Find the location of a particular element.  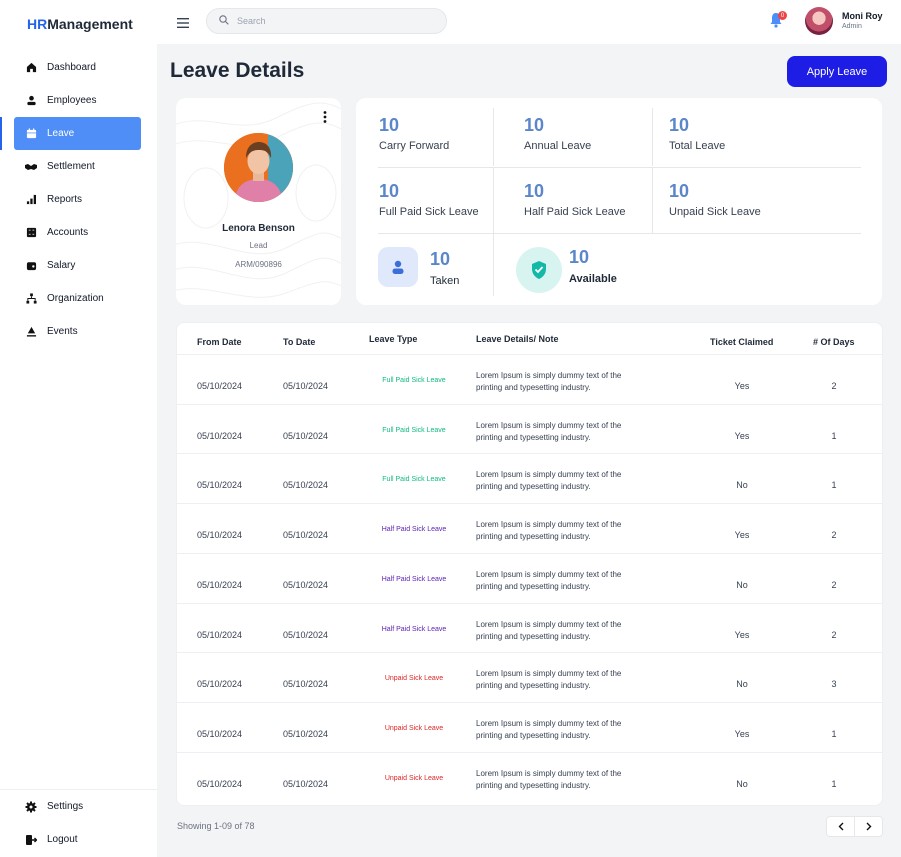

sidebar-item-organization: Organization is located at coordinates (78, 298).